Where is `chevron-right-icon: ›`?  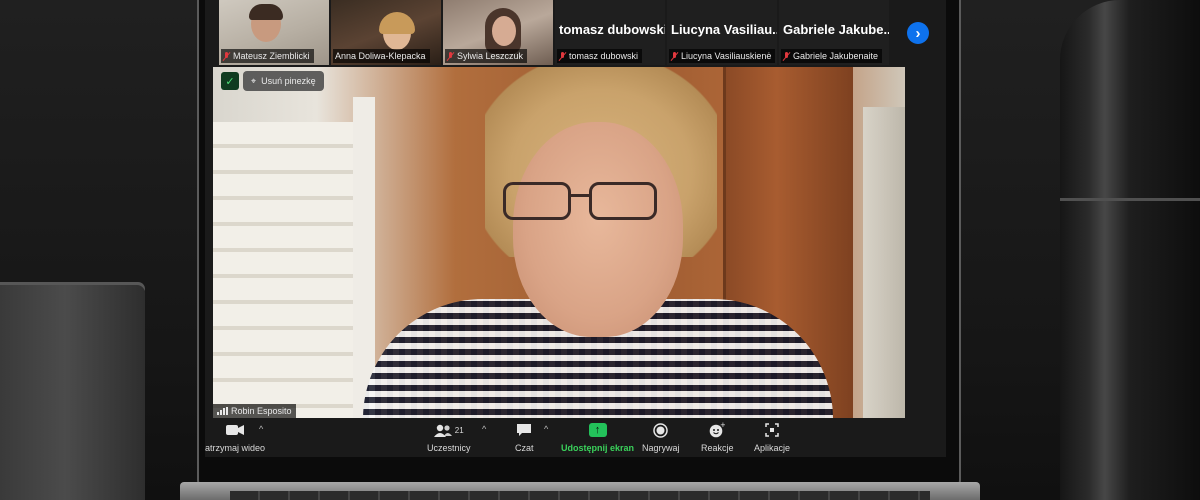
chevron-right-icon: › is located at coordinates (918, 33).